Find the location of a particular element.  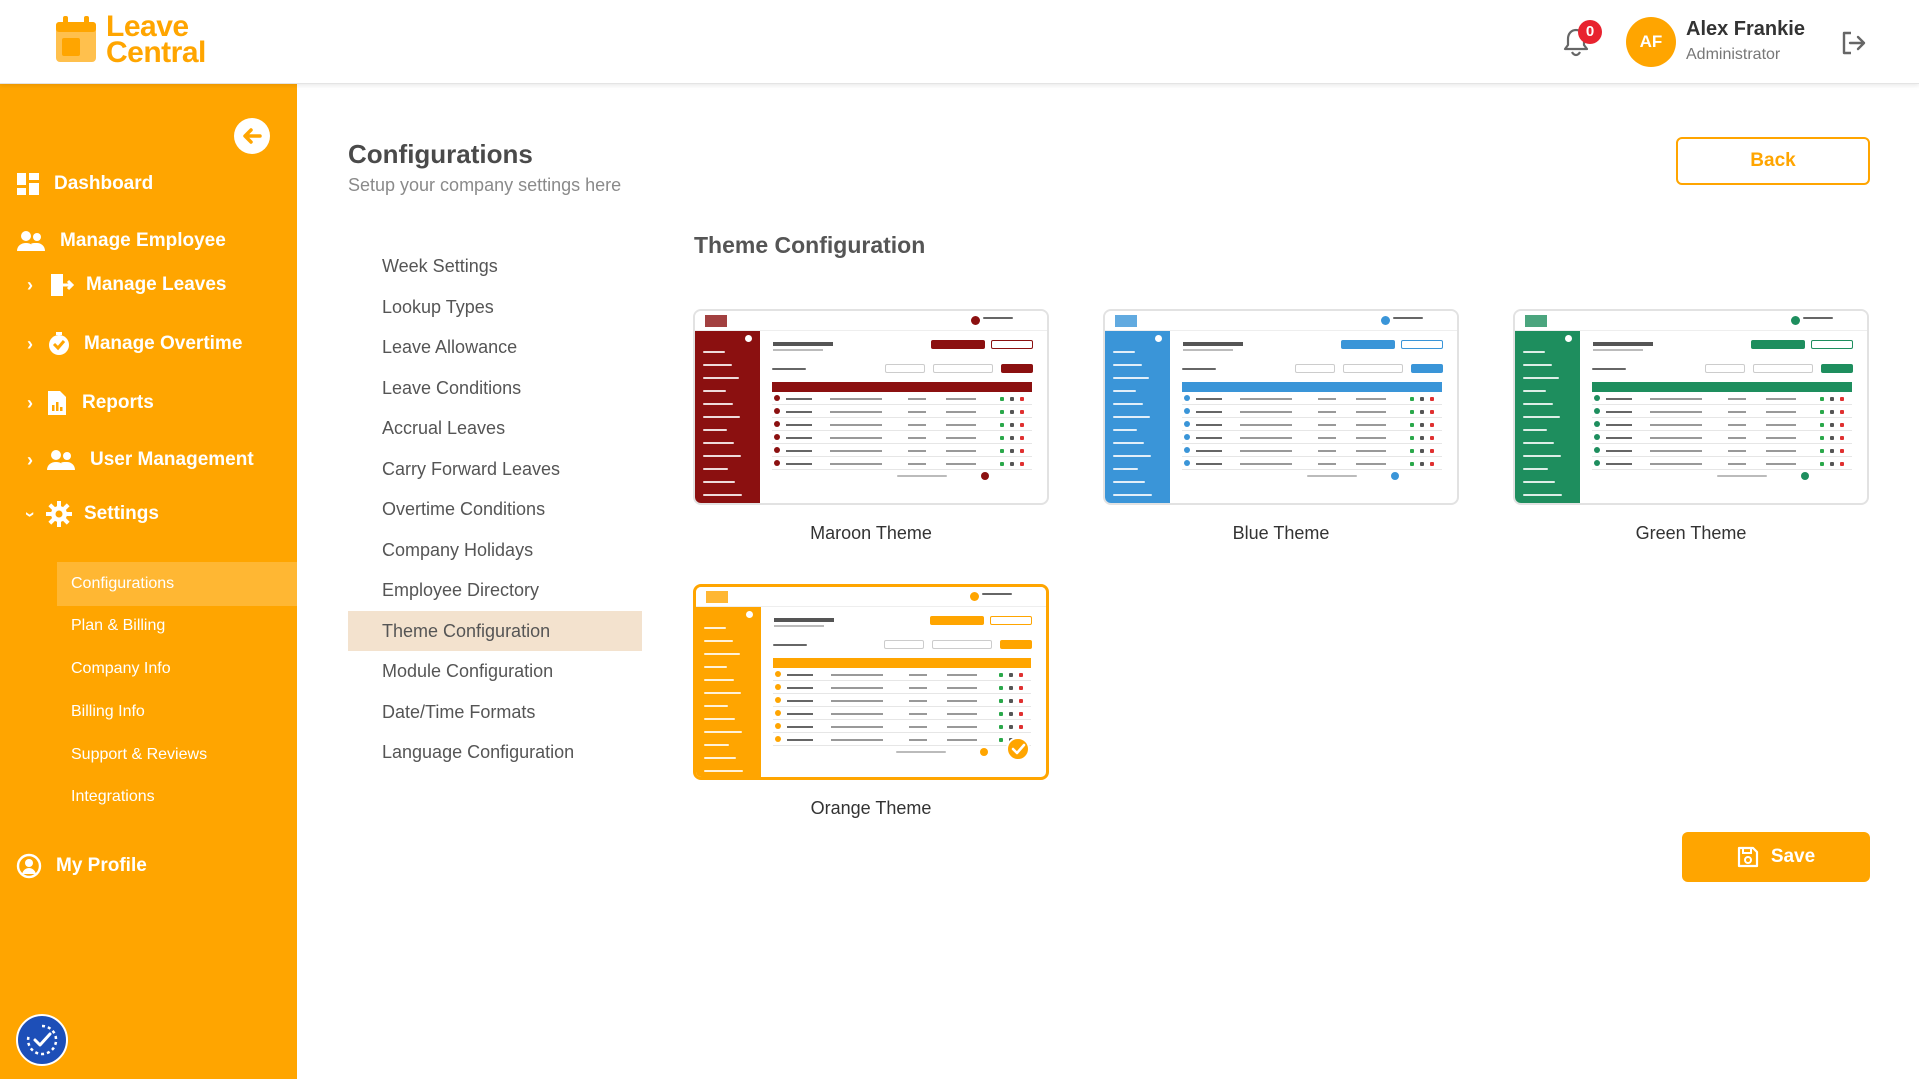

sidebar-item-manage-employee: Manage Employee is located at coordinates (121, 241).